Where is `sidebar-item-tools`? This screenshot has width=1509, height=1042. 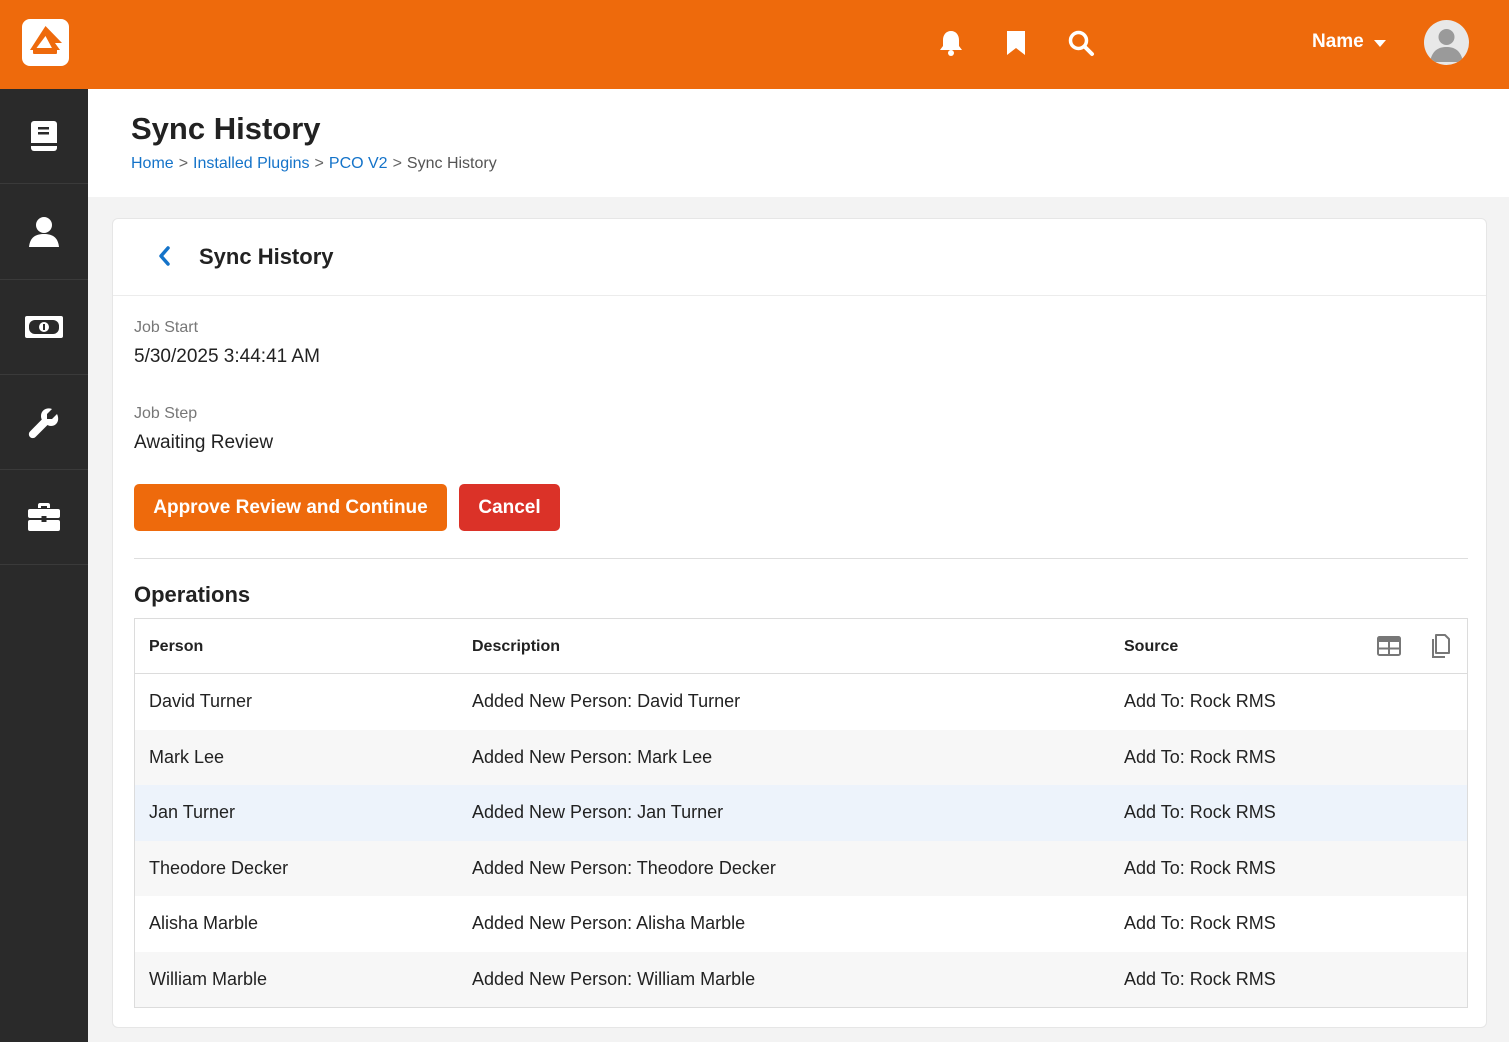
sidebar-item-tools is located at coordinates (44, 422).